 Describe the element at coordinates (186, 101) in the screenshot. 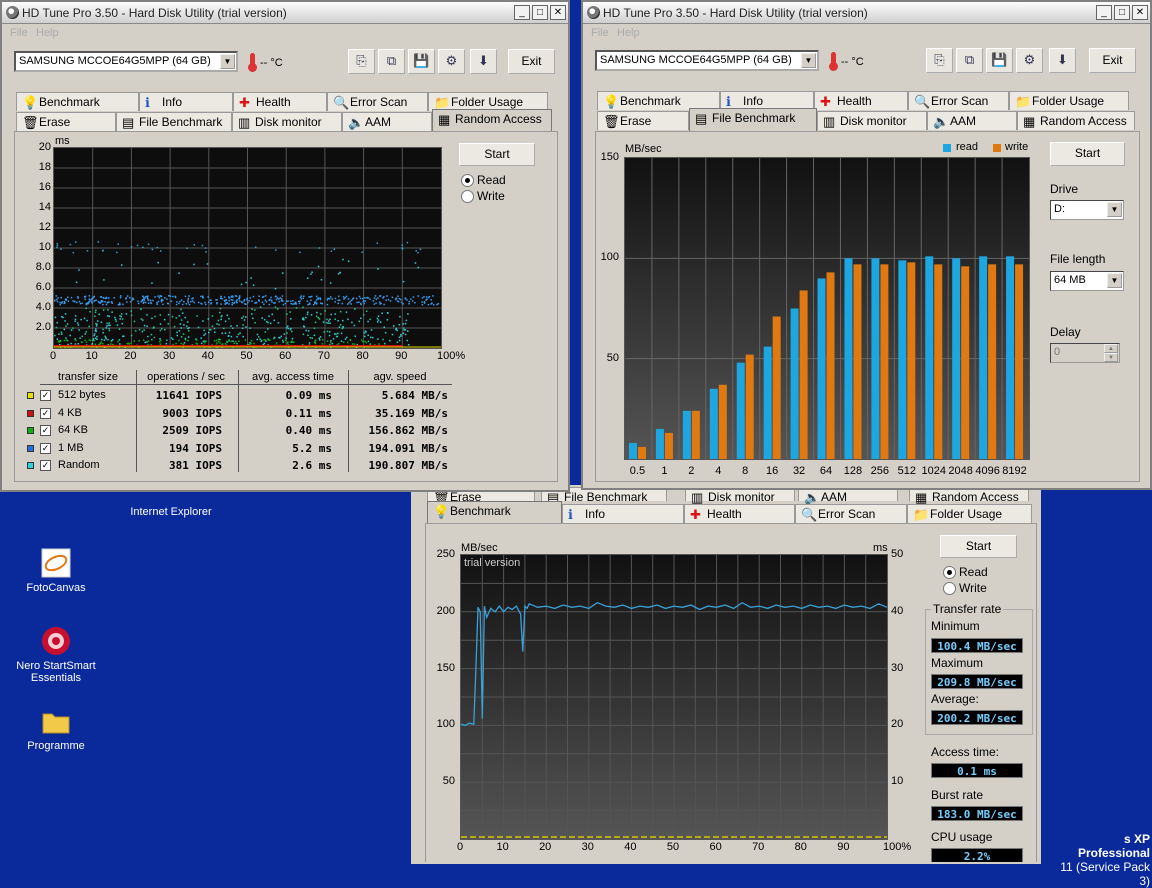

I see `ra-tab-info: ℹInfo` at that location.